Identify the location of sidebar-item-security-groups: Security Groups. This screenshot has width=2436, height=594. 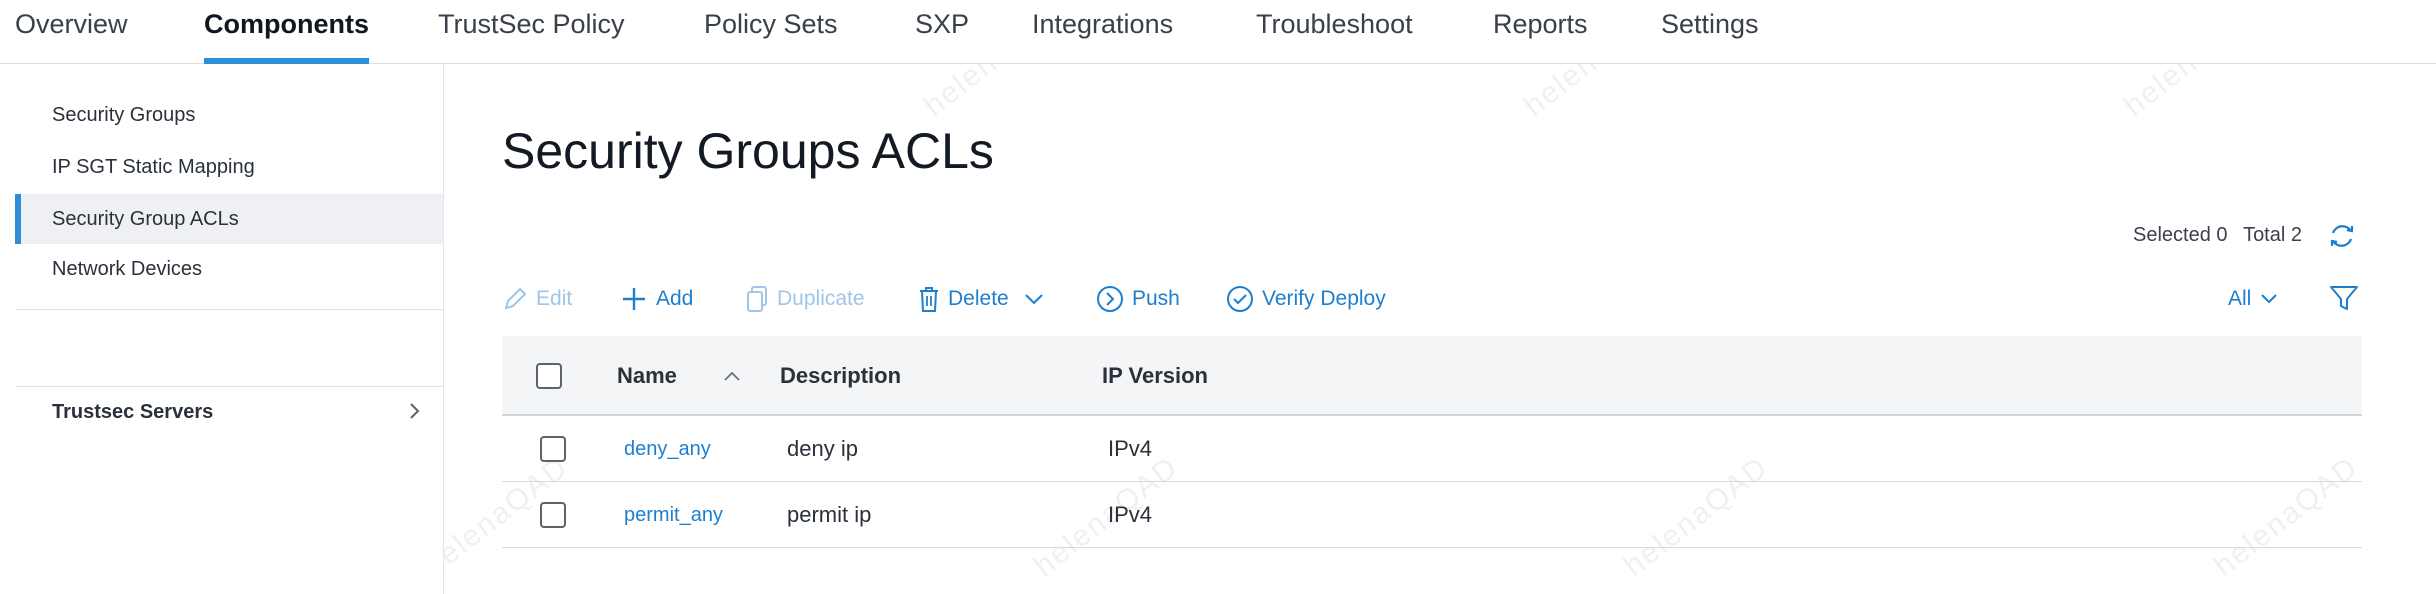
(229, 115).